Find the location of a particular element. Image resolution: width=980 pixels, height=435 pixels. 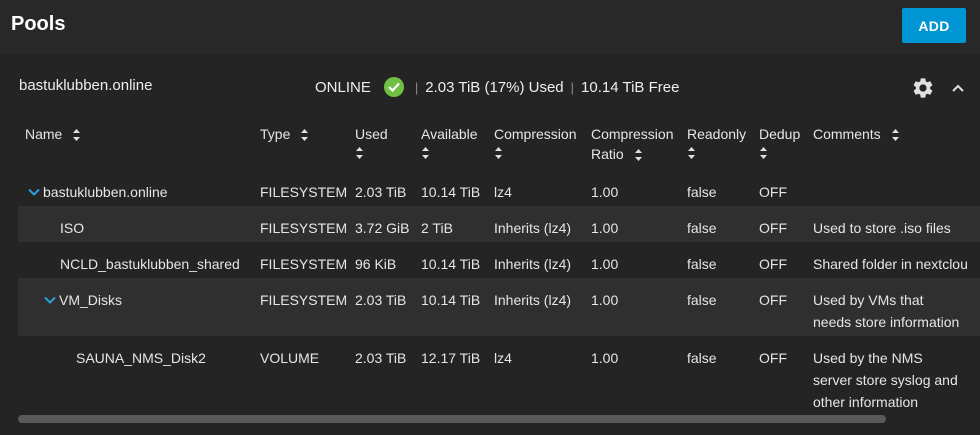

column-header-used: Used is located at coordinates (371, 142).